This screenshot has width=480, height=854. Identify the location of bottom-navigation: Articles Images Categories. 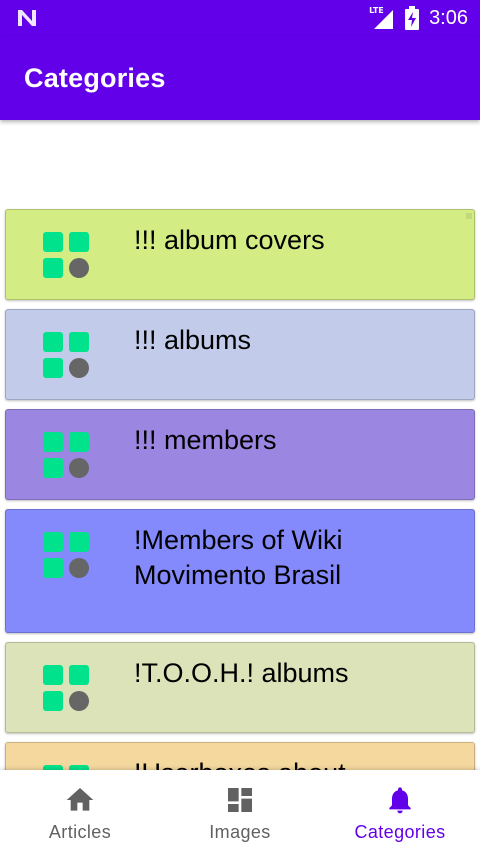
(240, 812).